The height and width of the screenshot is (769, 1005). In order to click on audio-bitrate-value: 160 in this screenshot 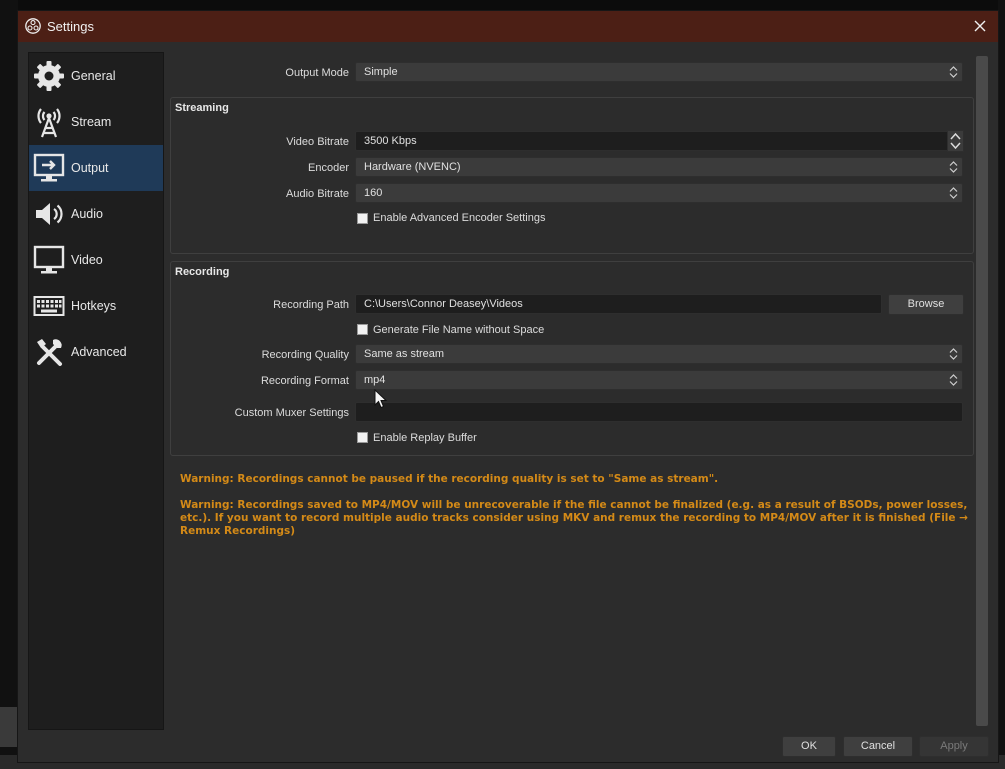, I will do `click(373, 193)`.